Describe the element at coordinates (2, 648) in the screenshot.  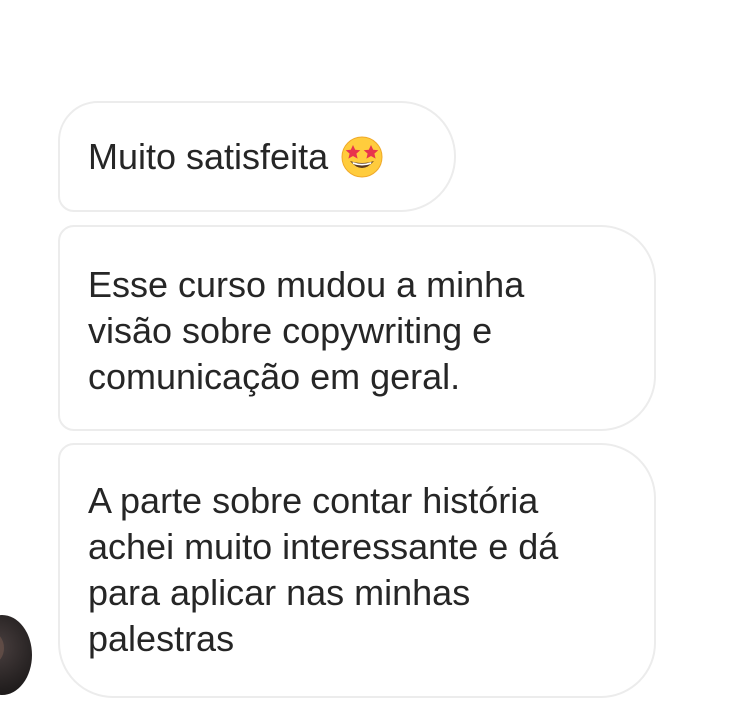
I see `avatar-photo` at that location.